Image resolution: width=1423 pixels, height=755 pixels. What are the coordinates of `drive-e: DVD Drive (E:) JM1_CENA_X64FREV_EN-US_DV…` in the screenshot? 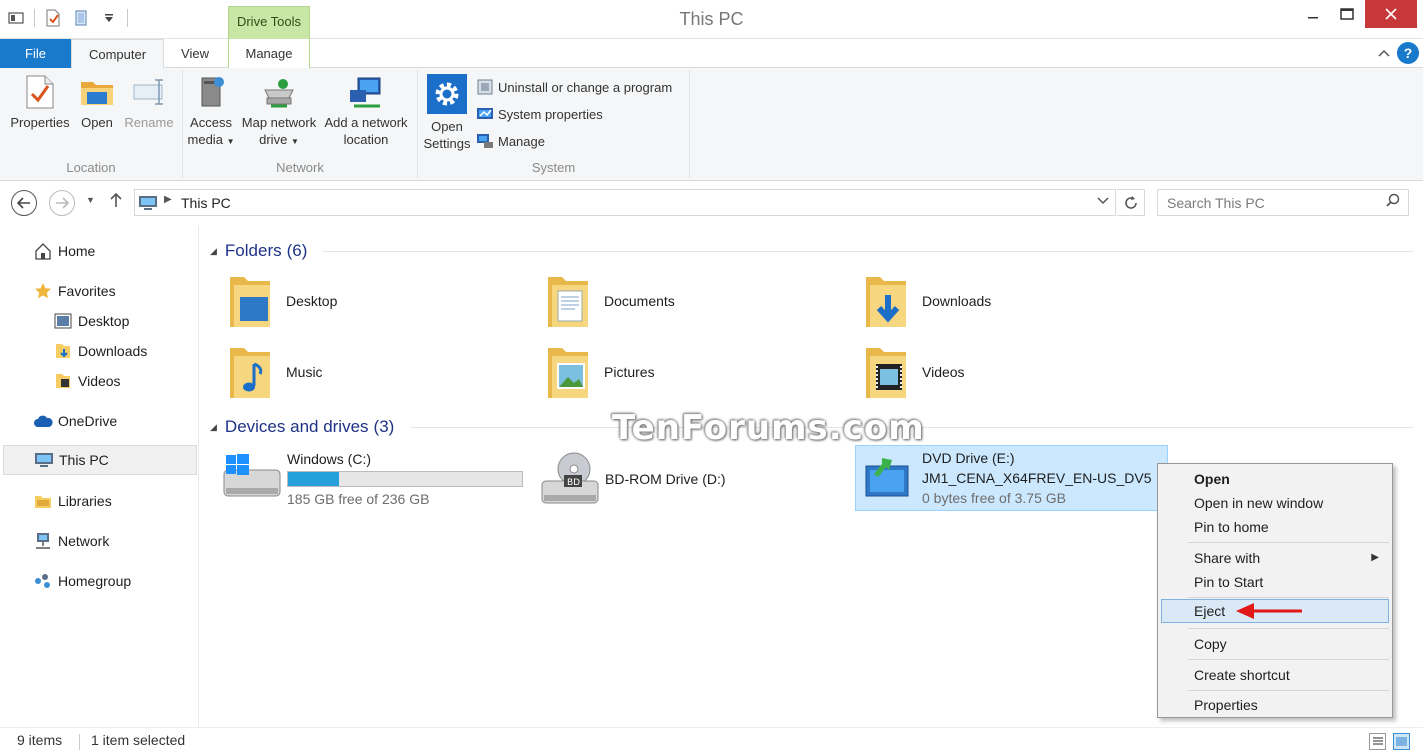 It's located at (1011, 478).